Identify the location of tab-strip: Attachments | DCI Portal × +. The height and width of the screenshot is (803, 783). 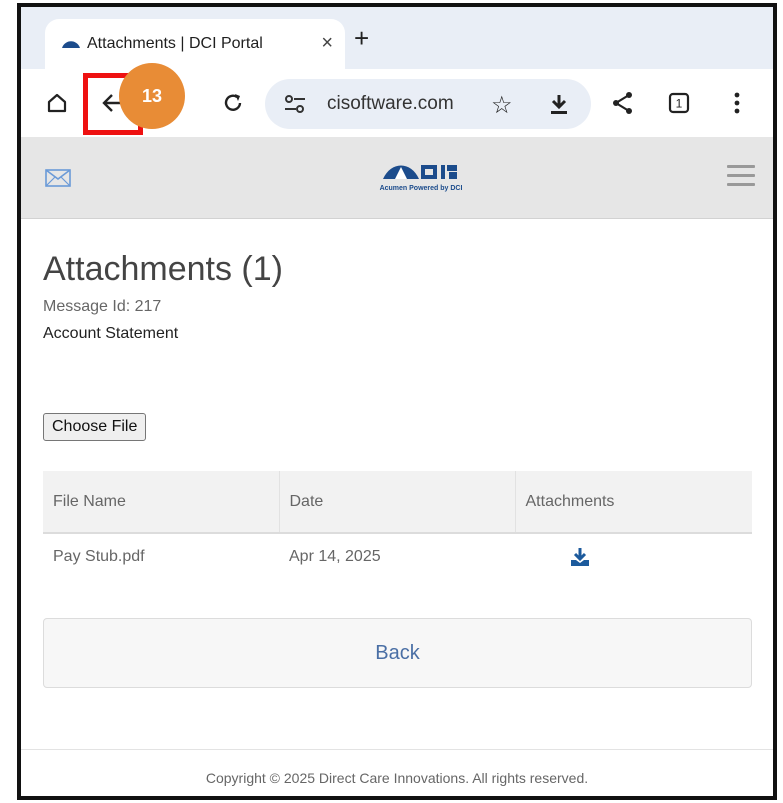
(397, 38).